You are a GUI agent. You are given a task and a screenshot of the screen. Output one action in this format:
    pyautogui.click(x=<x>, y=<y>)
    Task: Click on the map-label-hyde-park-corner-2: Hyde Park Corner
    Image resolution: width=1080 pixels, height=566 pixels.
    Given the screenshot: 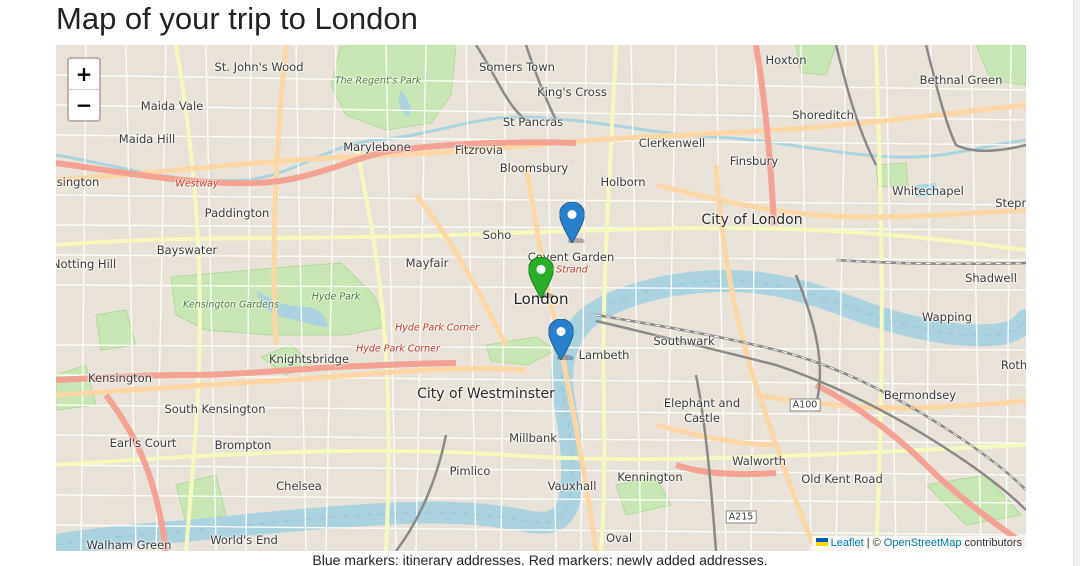 What is the action you would take?
    pyautogui.click(x=398, y=349)
    